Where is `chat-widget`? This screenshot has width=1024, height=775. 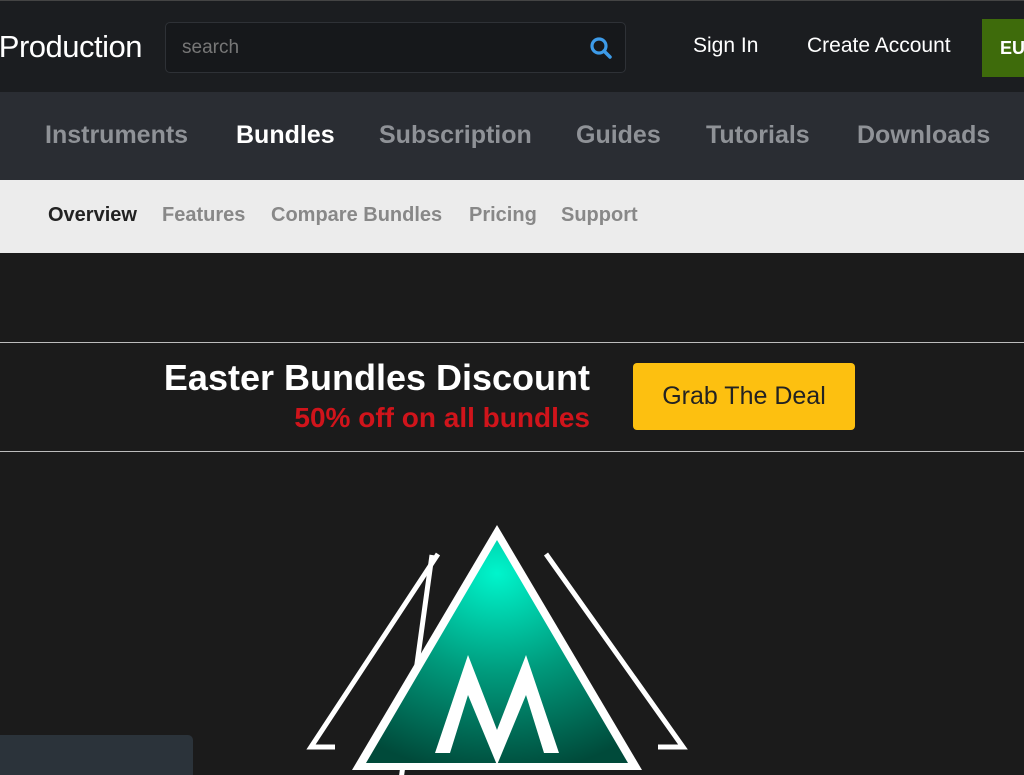
chat-widget is located at coordinates (96, 755).